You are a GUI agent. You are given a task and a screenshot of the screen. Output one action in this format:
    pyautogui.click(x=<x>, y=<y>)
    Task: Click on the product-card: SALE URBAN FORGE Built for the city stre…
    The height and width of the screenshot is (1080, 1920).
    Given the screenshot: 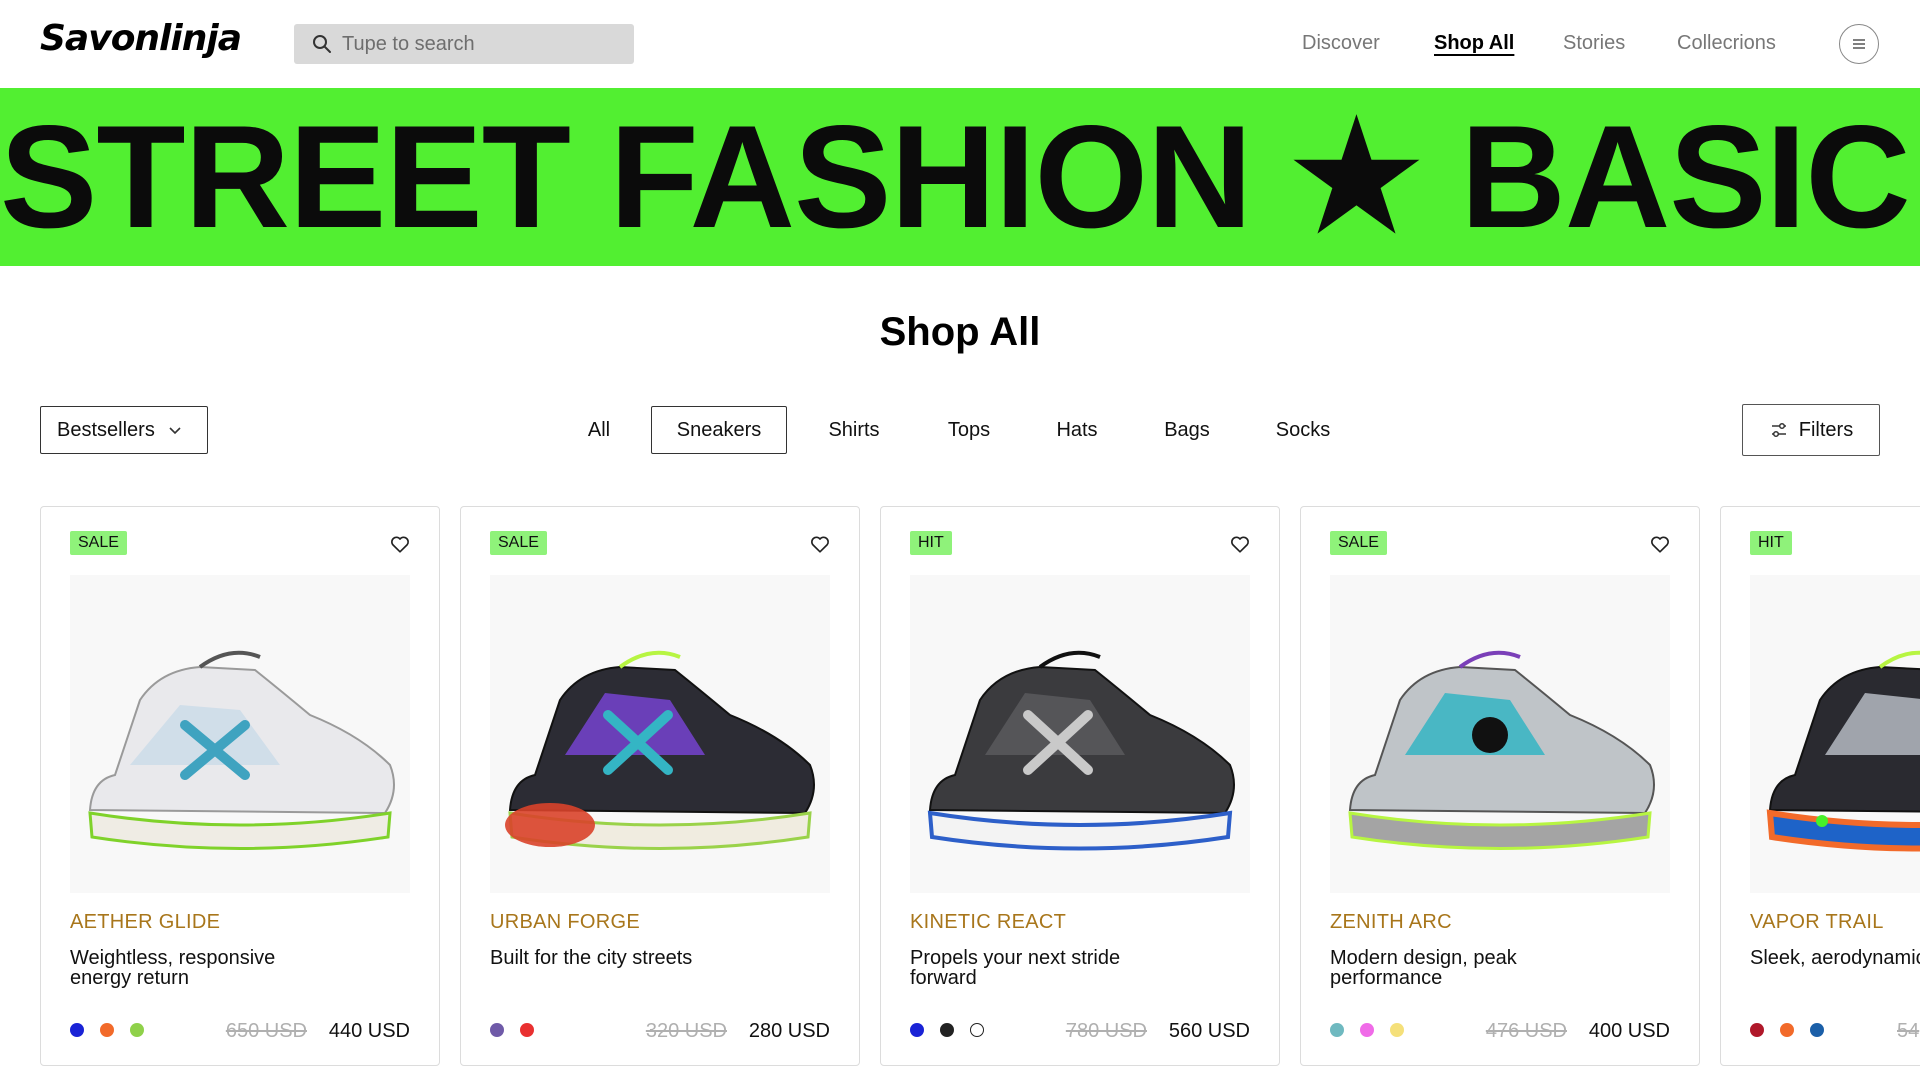 What is the action you would take?
    pyautogui.click(x=660, y=786)
    